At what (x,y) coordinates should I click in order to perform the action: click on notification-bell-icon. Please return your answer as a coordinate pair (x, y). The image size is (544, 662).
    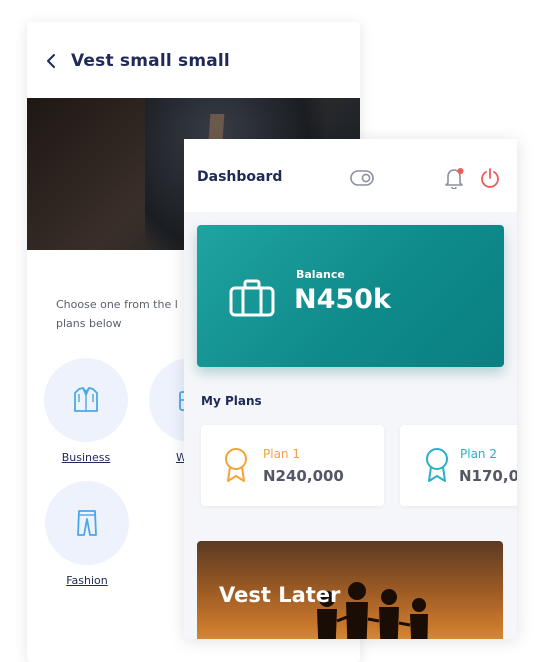
    Looking at the image, I should click on (454, 180).